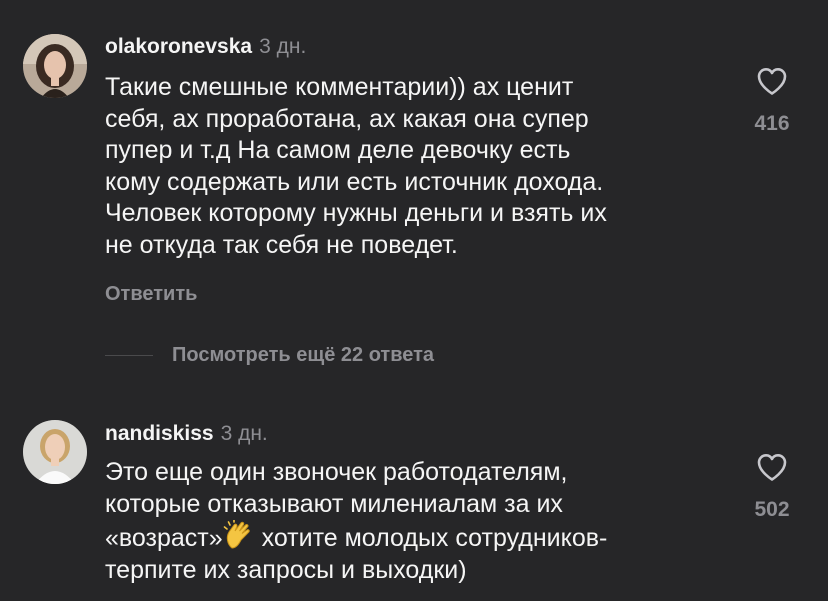 This screenshot has width=828, height=601. What do you see at coordinates (236, 534) in the screenshot?
I see `clapping-hands-emoji` at bounding box center [236, 534].